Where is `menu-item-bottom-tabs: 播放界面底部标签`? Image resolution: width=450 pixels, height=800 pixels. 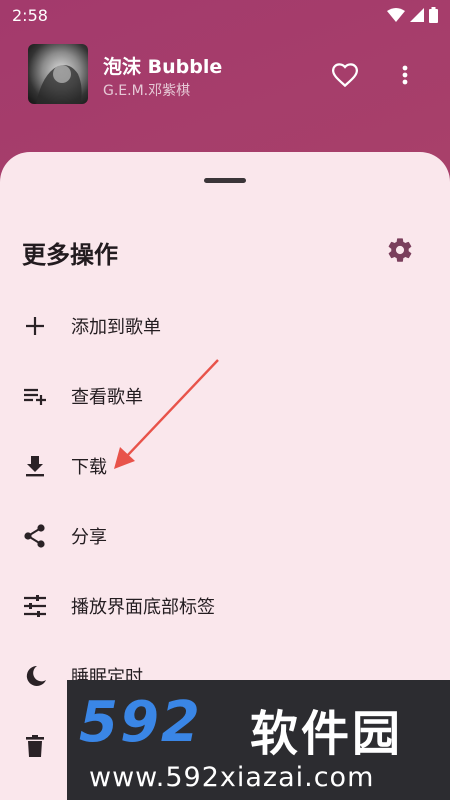 menu-item-bottom-tabs: 播放界面底部标签 is located at coordinates (225, 605).